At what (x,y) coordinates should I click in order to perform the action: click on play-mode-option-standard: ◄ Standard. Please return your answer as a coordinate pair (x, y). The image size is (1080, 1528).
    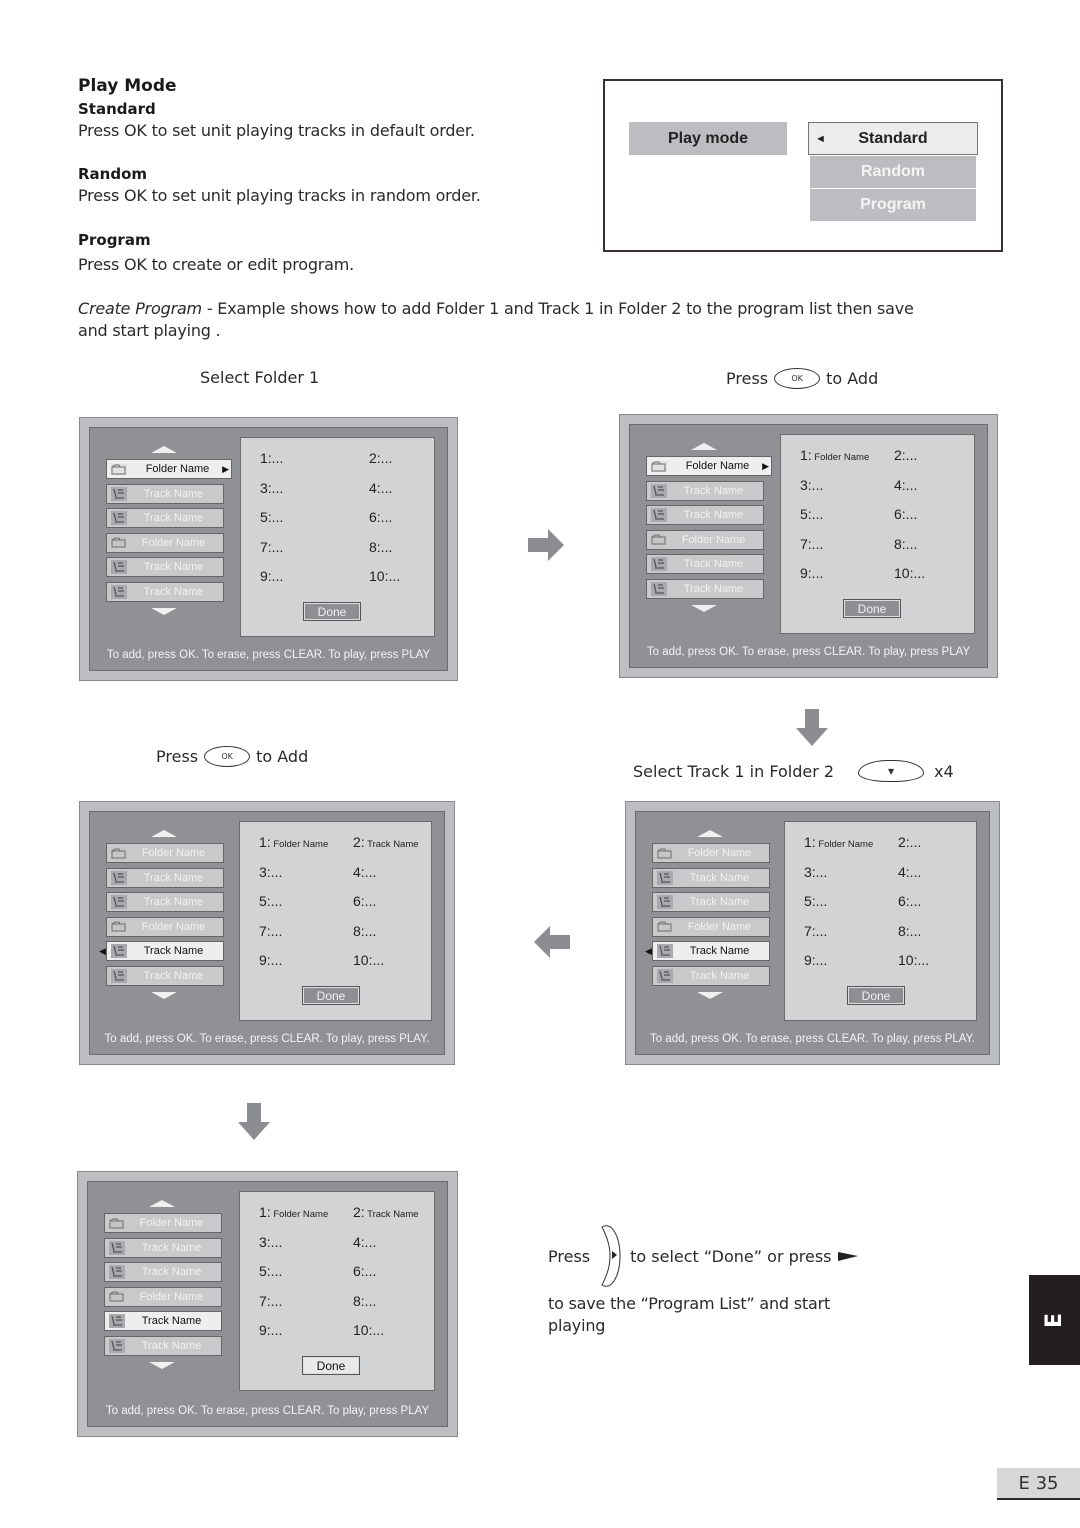
    Looking at the image, I should click on (893, 138).